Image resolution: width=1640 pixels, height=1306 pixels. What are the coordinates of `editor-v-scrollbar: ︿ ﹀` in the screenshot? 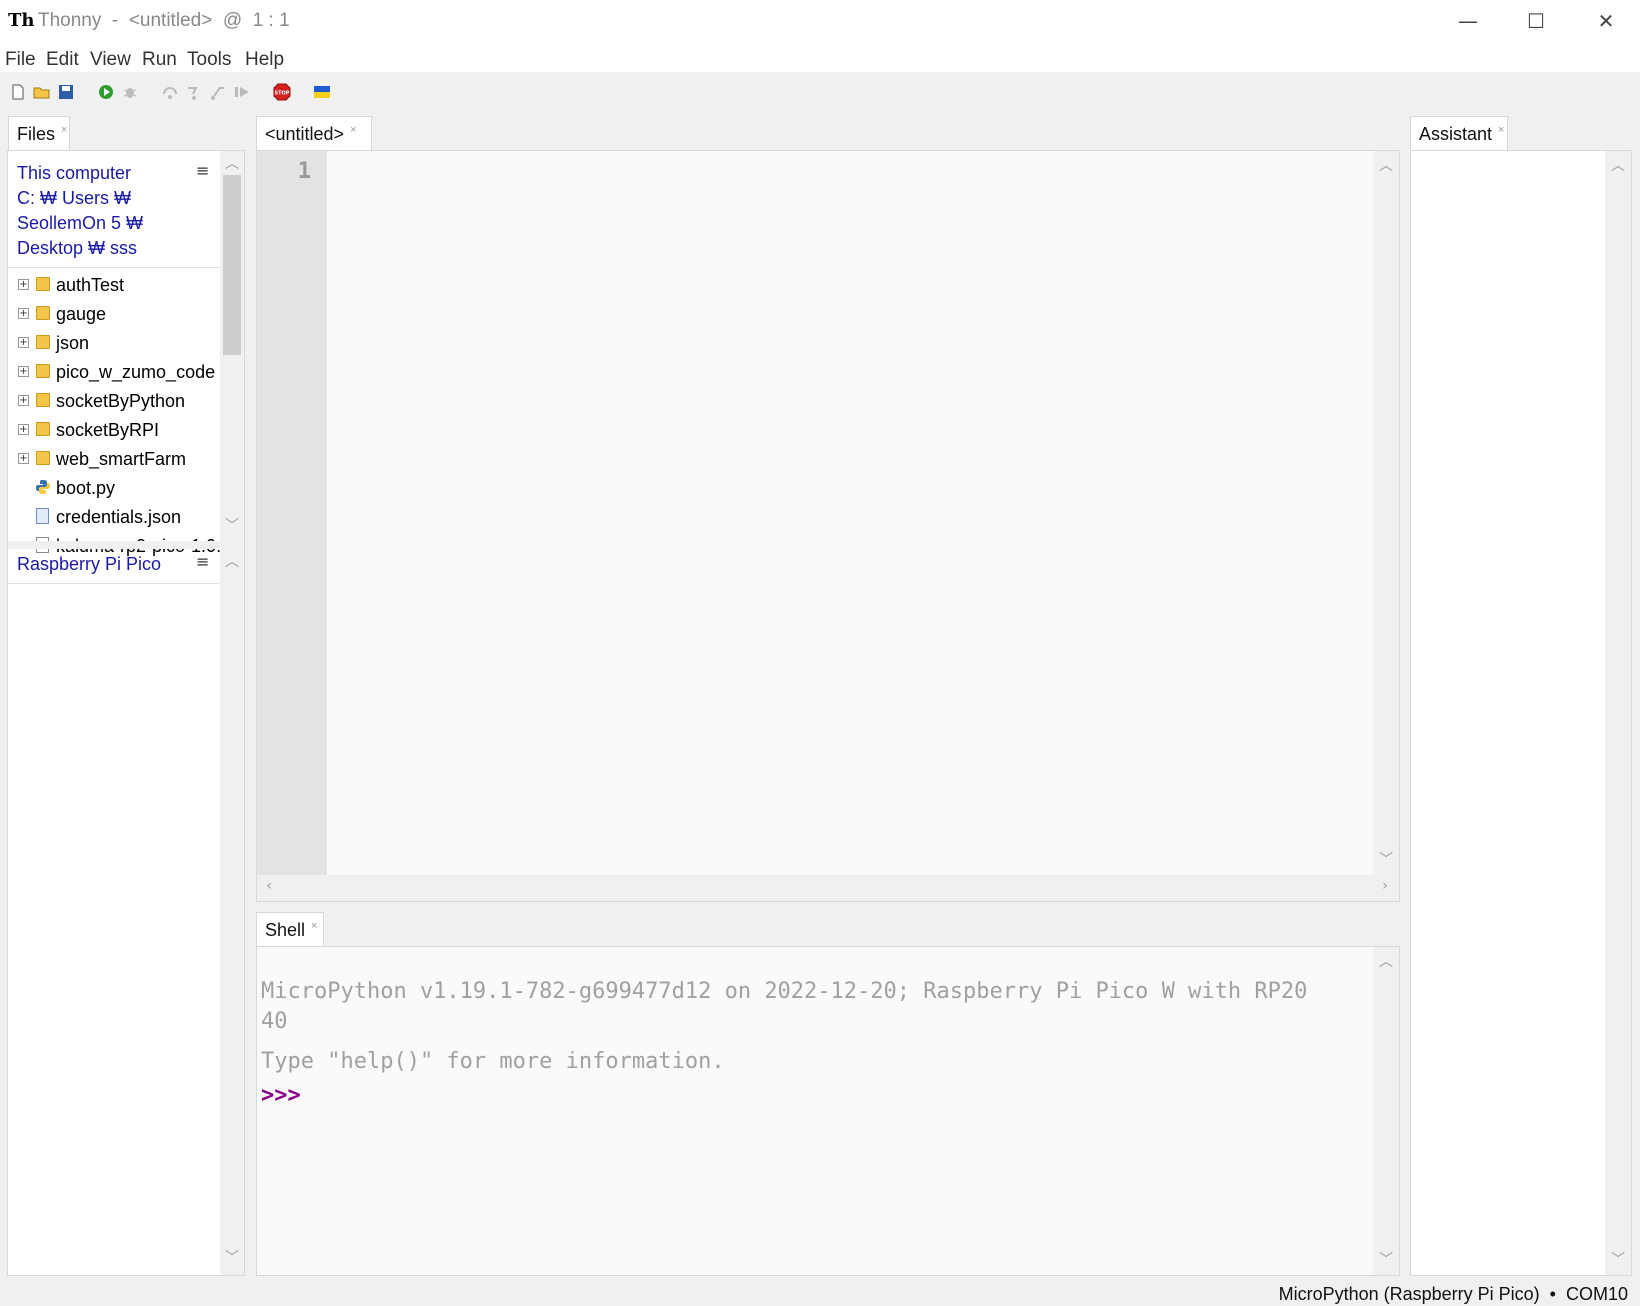 It's located at (1386, 513).